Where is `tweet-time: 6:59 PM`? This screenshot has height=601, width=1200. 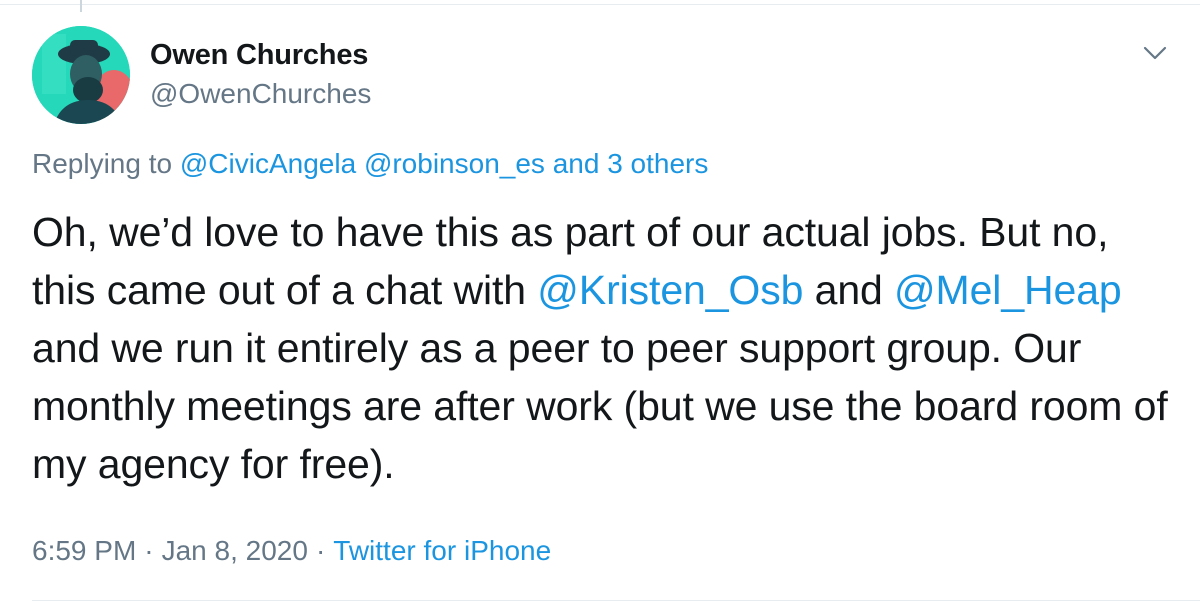
tweet-time: 6:59 PM is located at coordinates (84, 550).